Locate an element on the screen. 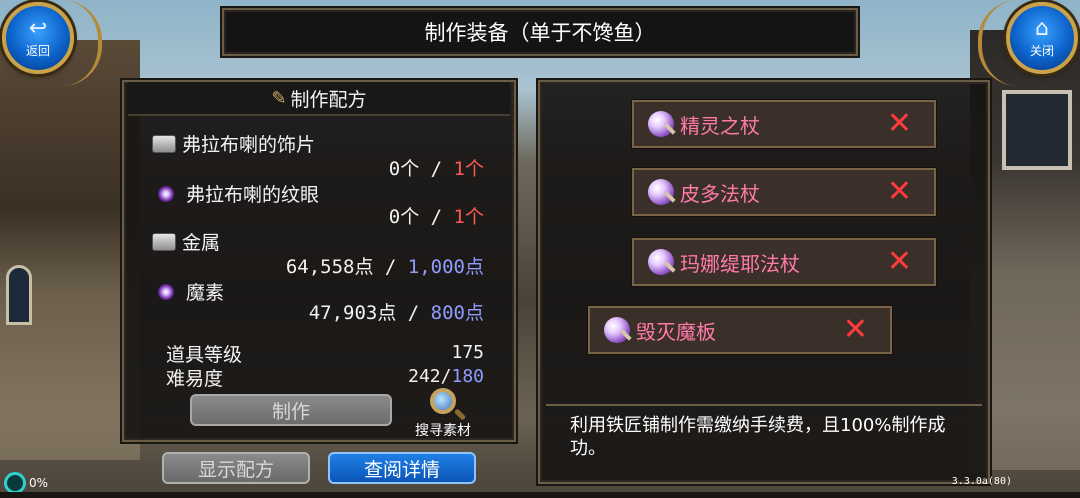  version-label: 3.3.0a(80) is located at coordinates (981, 481).